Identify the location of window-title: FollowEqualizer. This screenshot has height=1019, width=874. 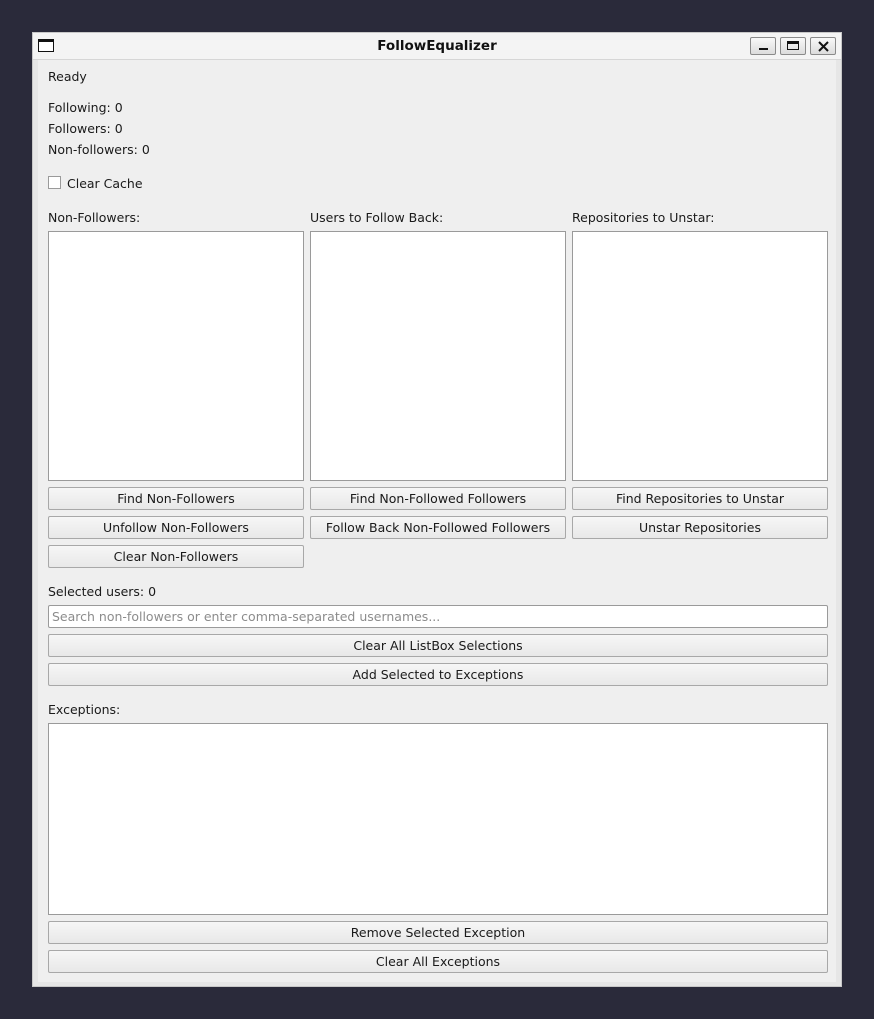
(437, 46).